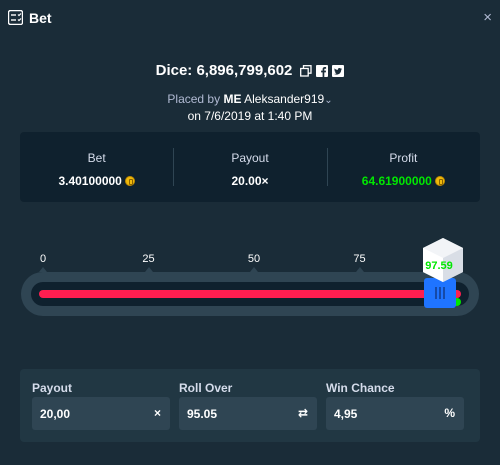 This screenshot has height=465, width=500. I want to click on stat-payout-value-row: 20.00×, so click(249, 181).